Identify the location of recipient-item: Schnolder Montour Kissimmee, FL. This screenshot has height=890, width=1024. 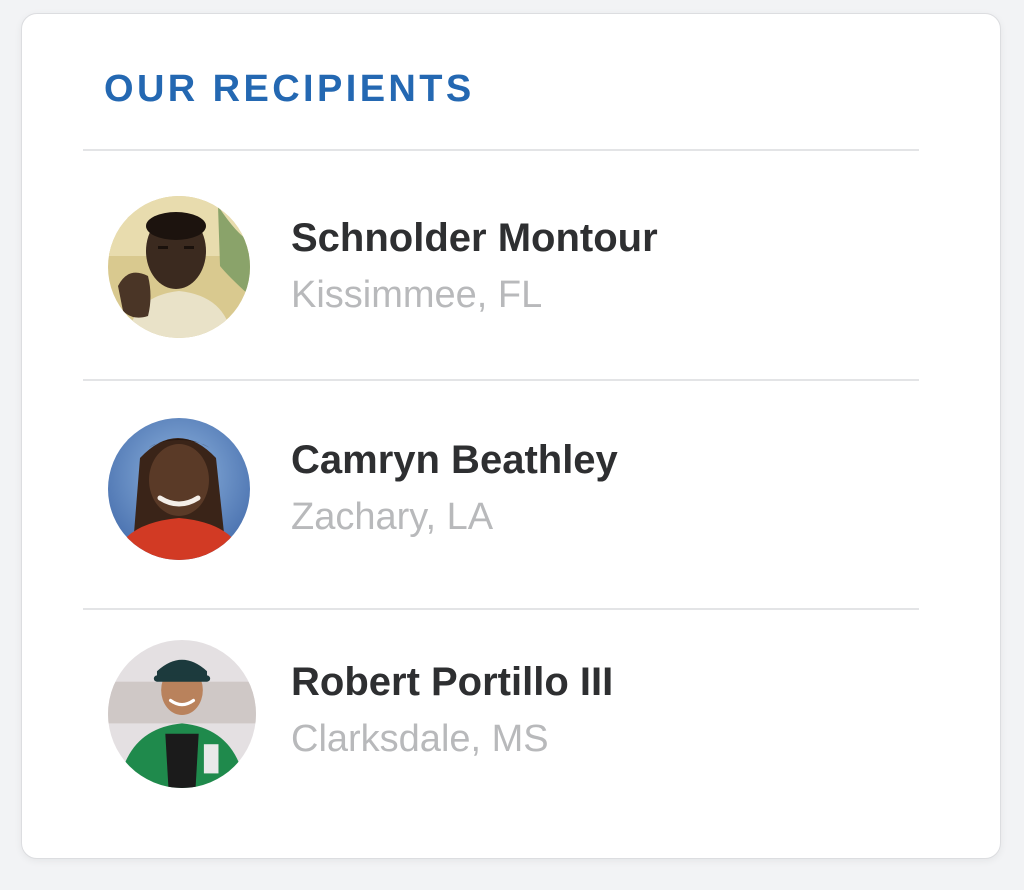
(508, 271).